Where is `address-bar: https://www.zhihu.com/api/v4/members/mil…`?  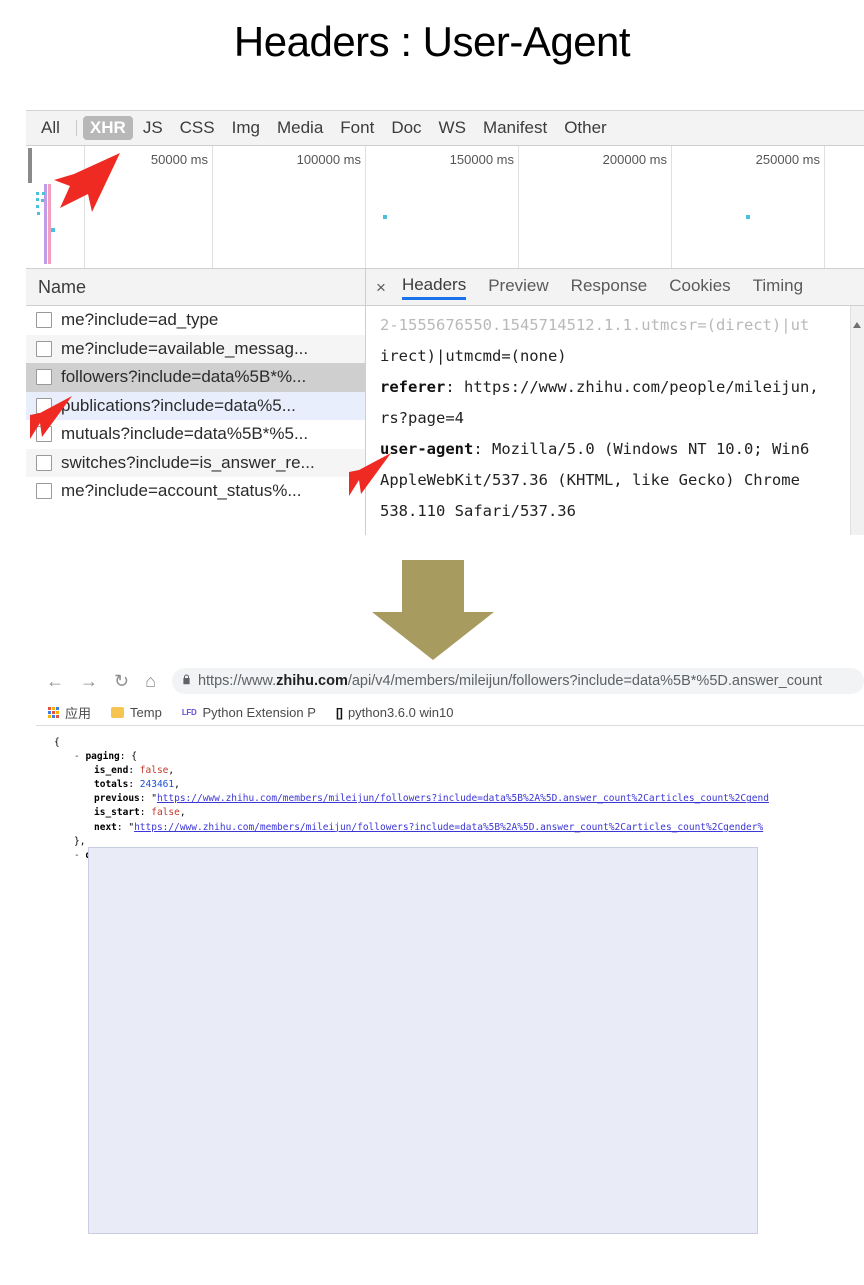
address-bar: https://www.zhihu.com/api/v4/members/mil… is located at coordinates (517, 681).